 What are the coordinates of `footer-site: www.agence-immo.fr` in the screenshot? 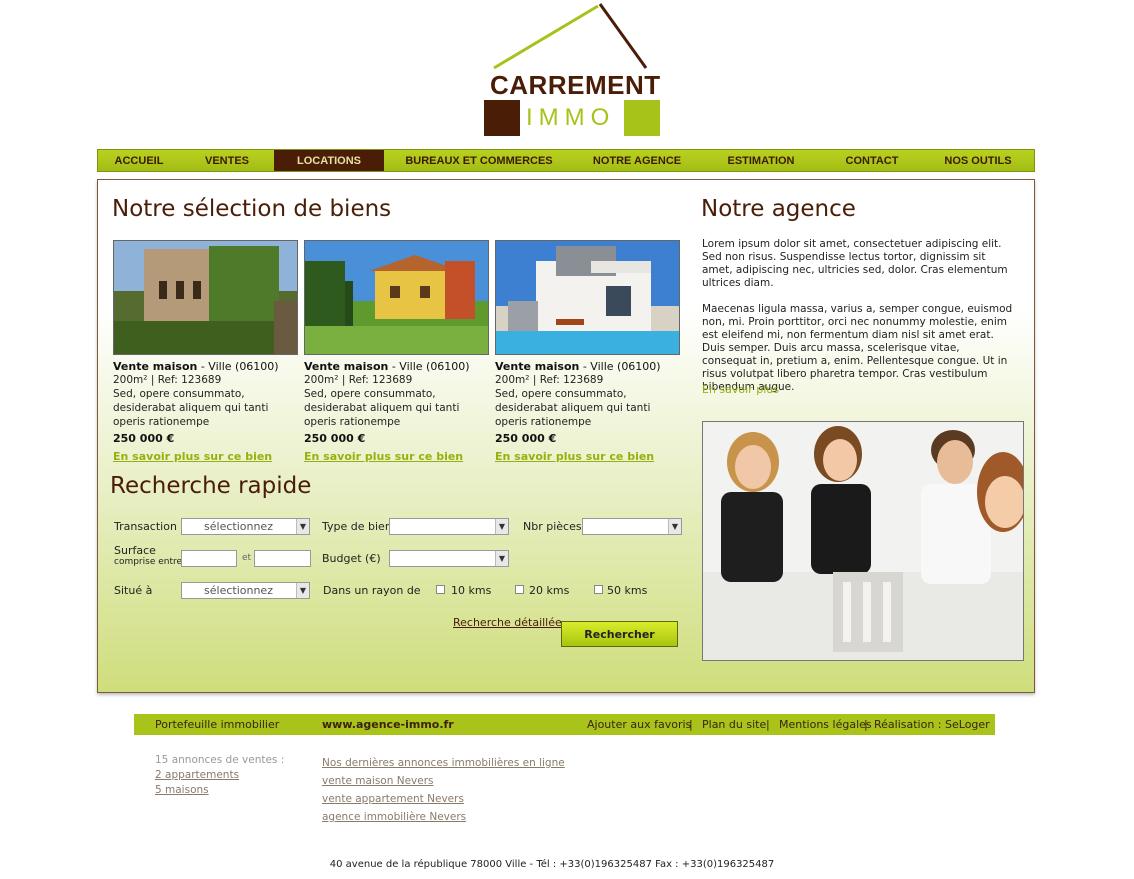 It's located at (388, 724).